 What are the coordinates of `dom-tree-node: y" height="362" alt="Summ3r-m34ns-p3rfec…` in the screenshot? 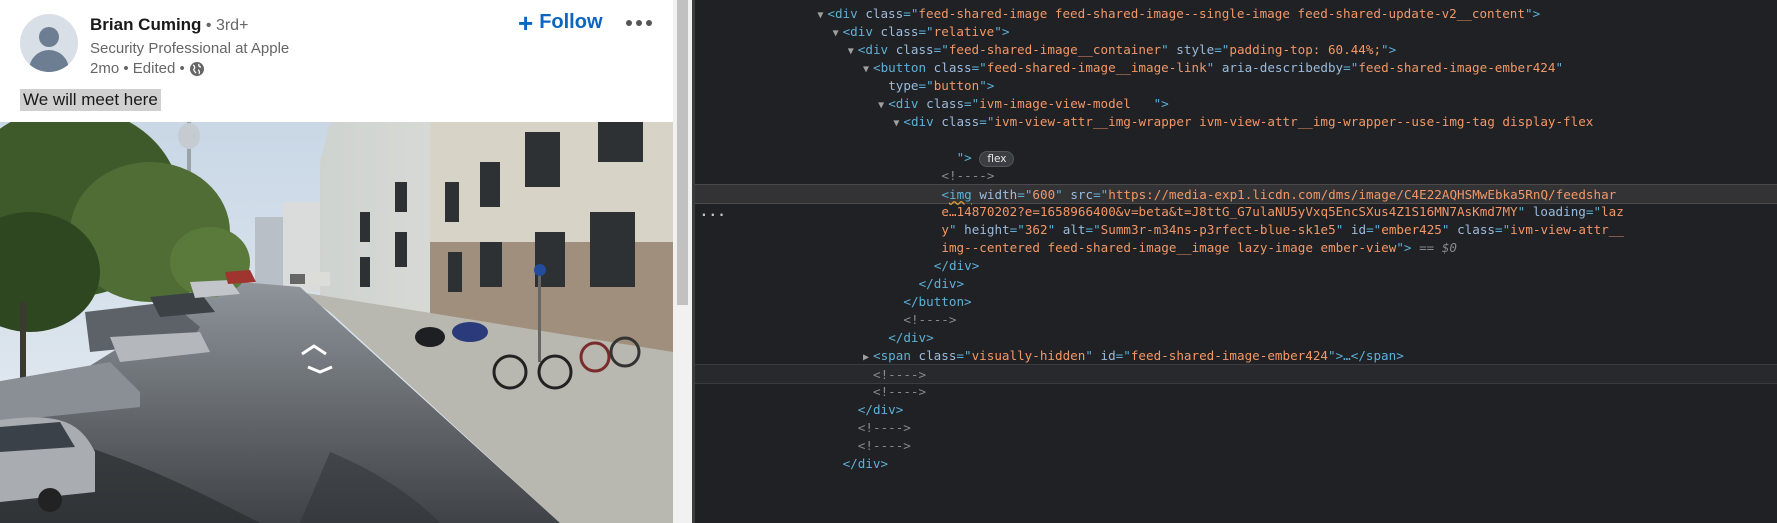 It's located at (1236, 230).